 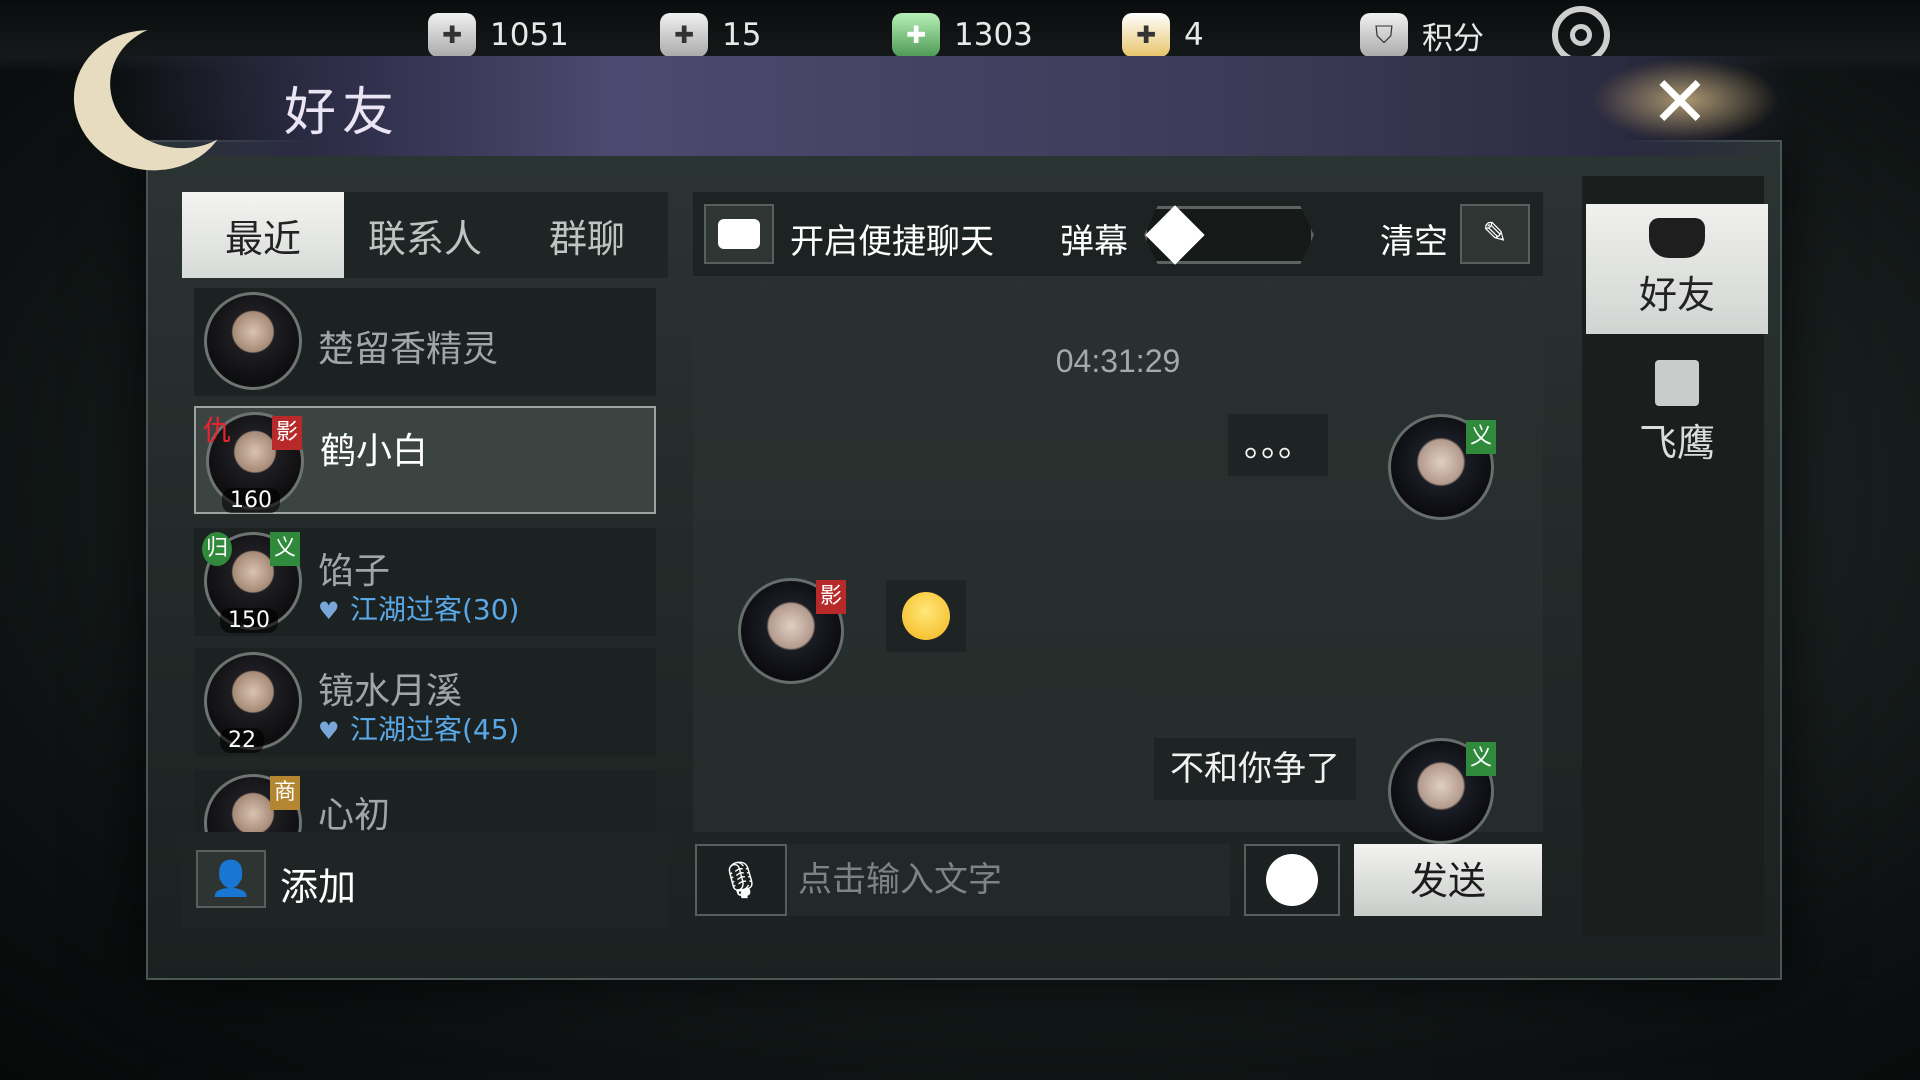 I want to click on microphone-icon: 🎙, so click(x=741, y=880).